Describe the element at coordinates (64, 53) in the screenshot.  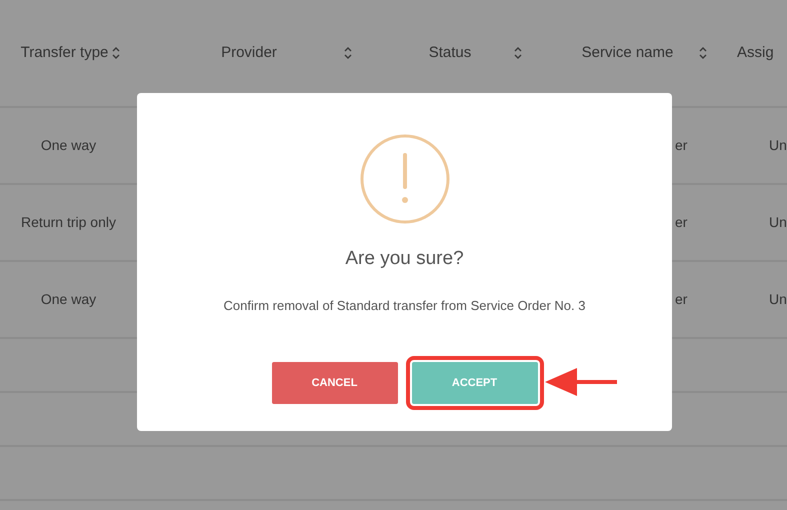
I see `column-header: Transfer type` at that location.